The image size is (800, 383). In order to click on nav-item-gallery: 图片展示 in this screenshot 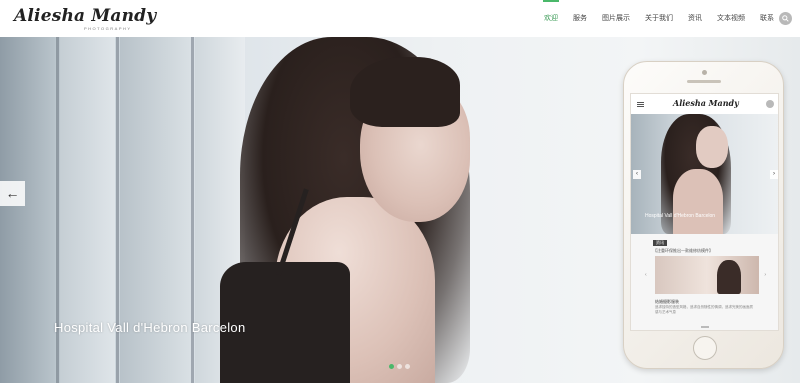, I will do `click(616, 18)`.